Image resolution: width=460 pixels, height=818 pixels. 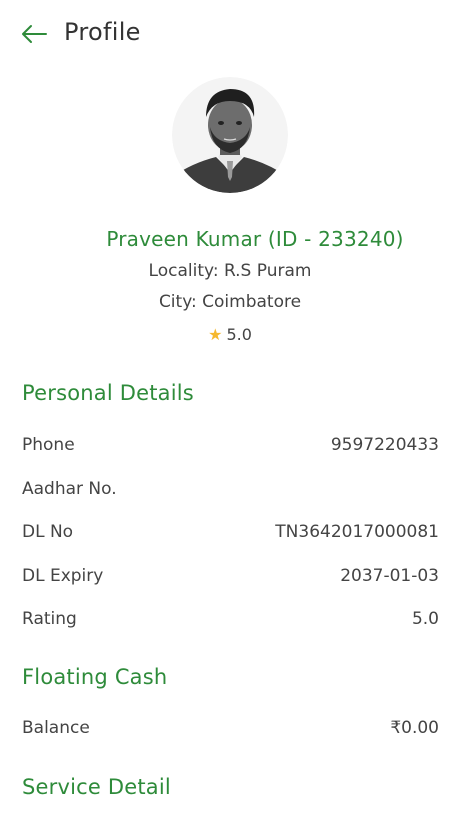 I want to click on row-value: 9597220433, so click(x=384, y=445).